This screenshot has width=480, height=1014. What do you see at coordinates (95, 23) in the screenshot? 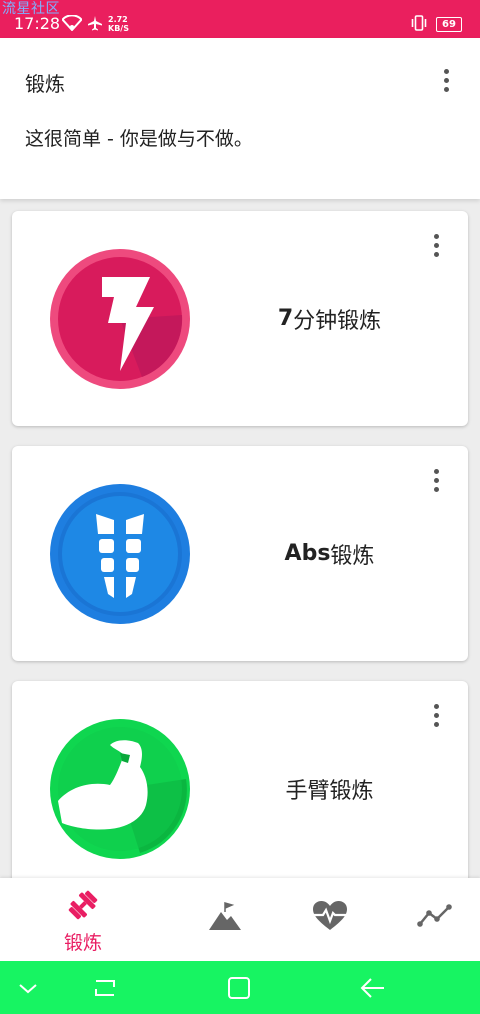
I see `airplane-icon` at bounding box center [95, 23].